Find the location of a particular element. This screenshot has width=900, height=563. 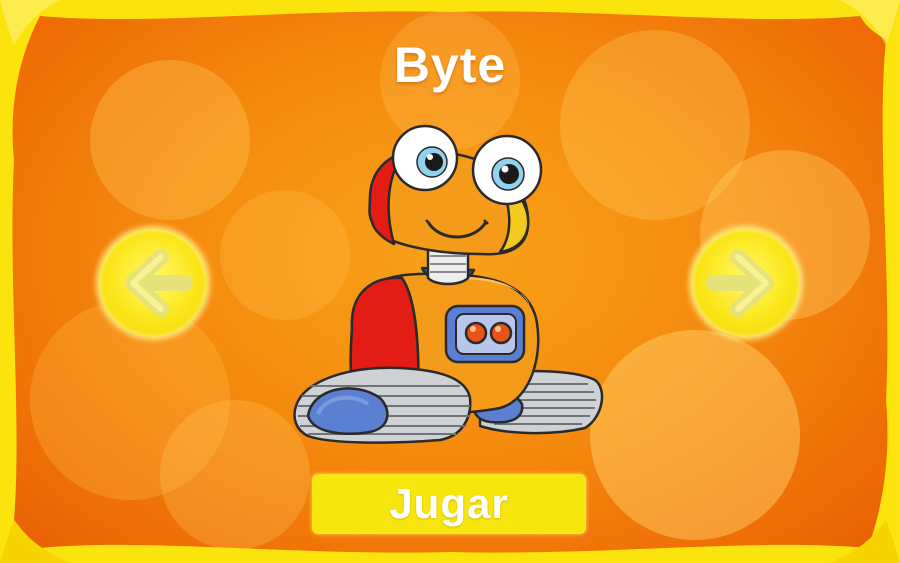

arrow-right-icon is located at coordinates (740, 283).